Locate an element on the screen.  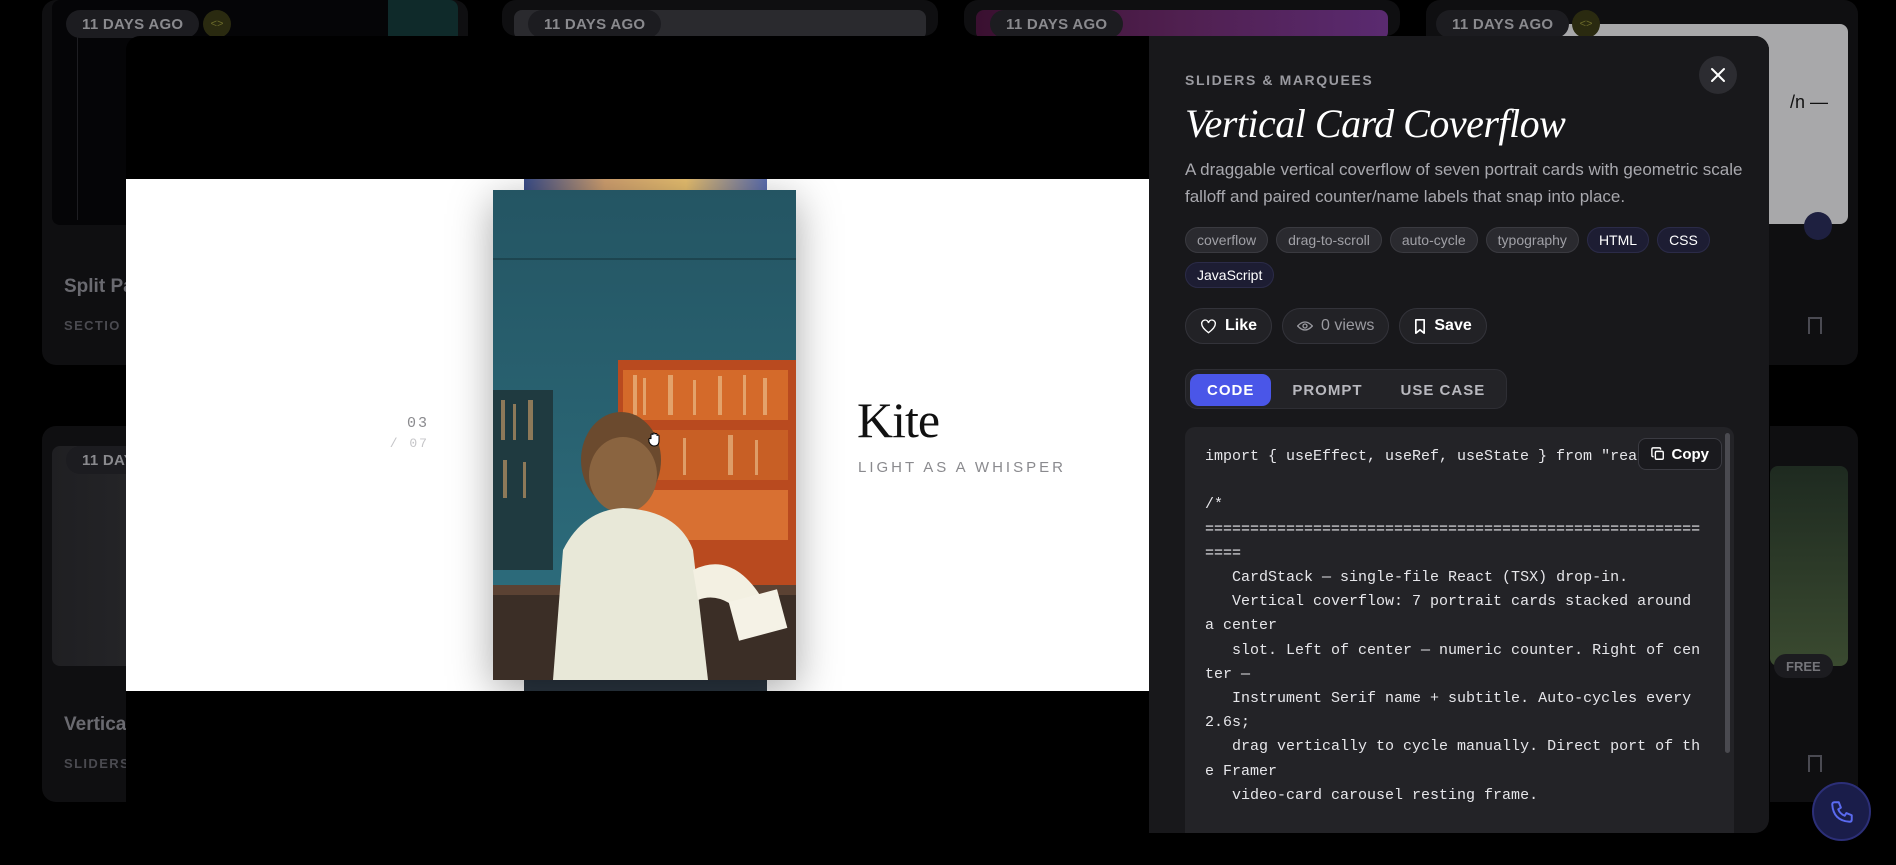
heart-icon is located at coordinates (1208, 325).